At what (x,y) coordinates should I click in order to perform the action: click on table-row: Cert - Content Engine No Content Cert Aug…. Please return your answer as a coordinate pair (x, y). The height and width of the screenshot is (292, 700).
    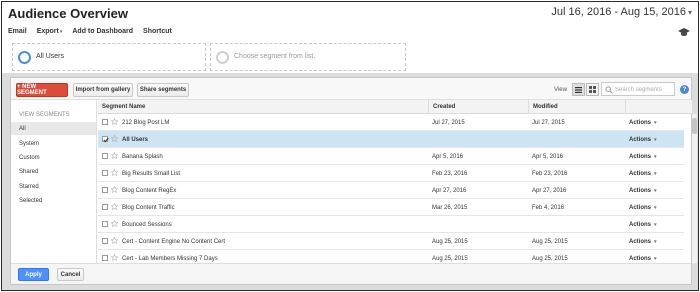
    Looking at the image, I should click on (391, 241).